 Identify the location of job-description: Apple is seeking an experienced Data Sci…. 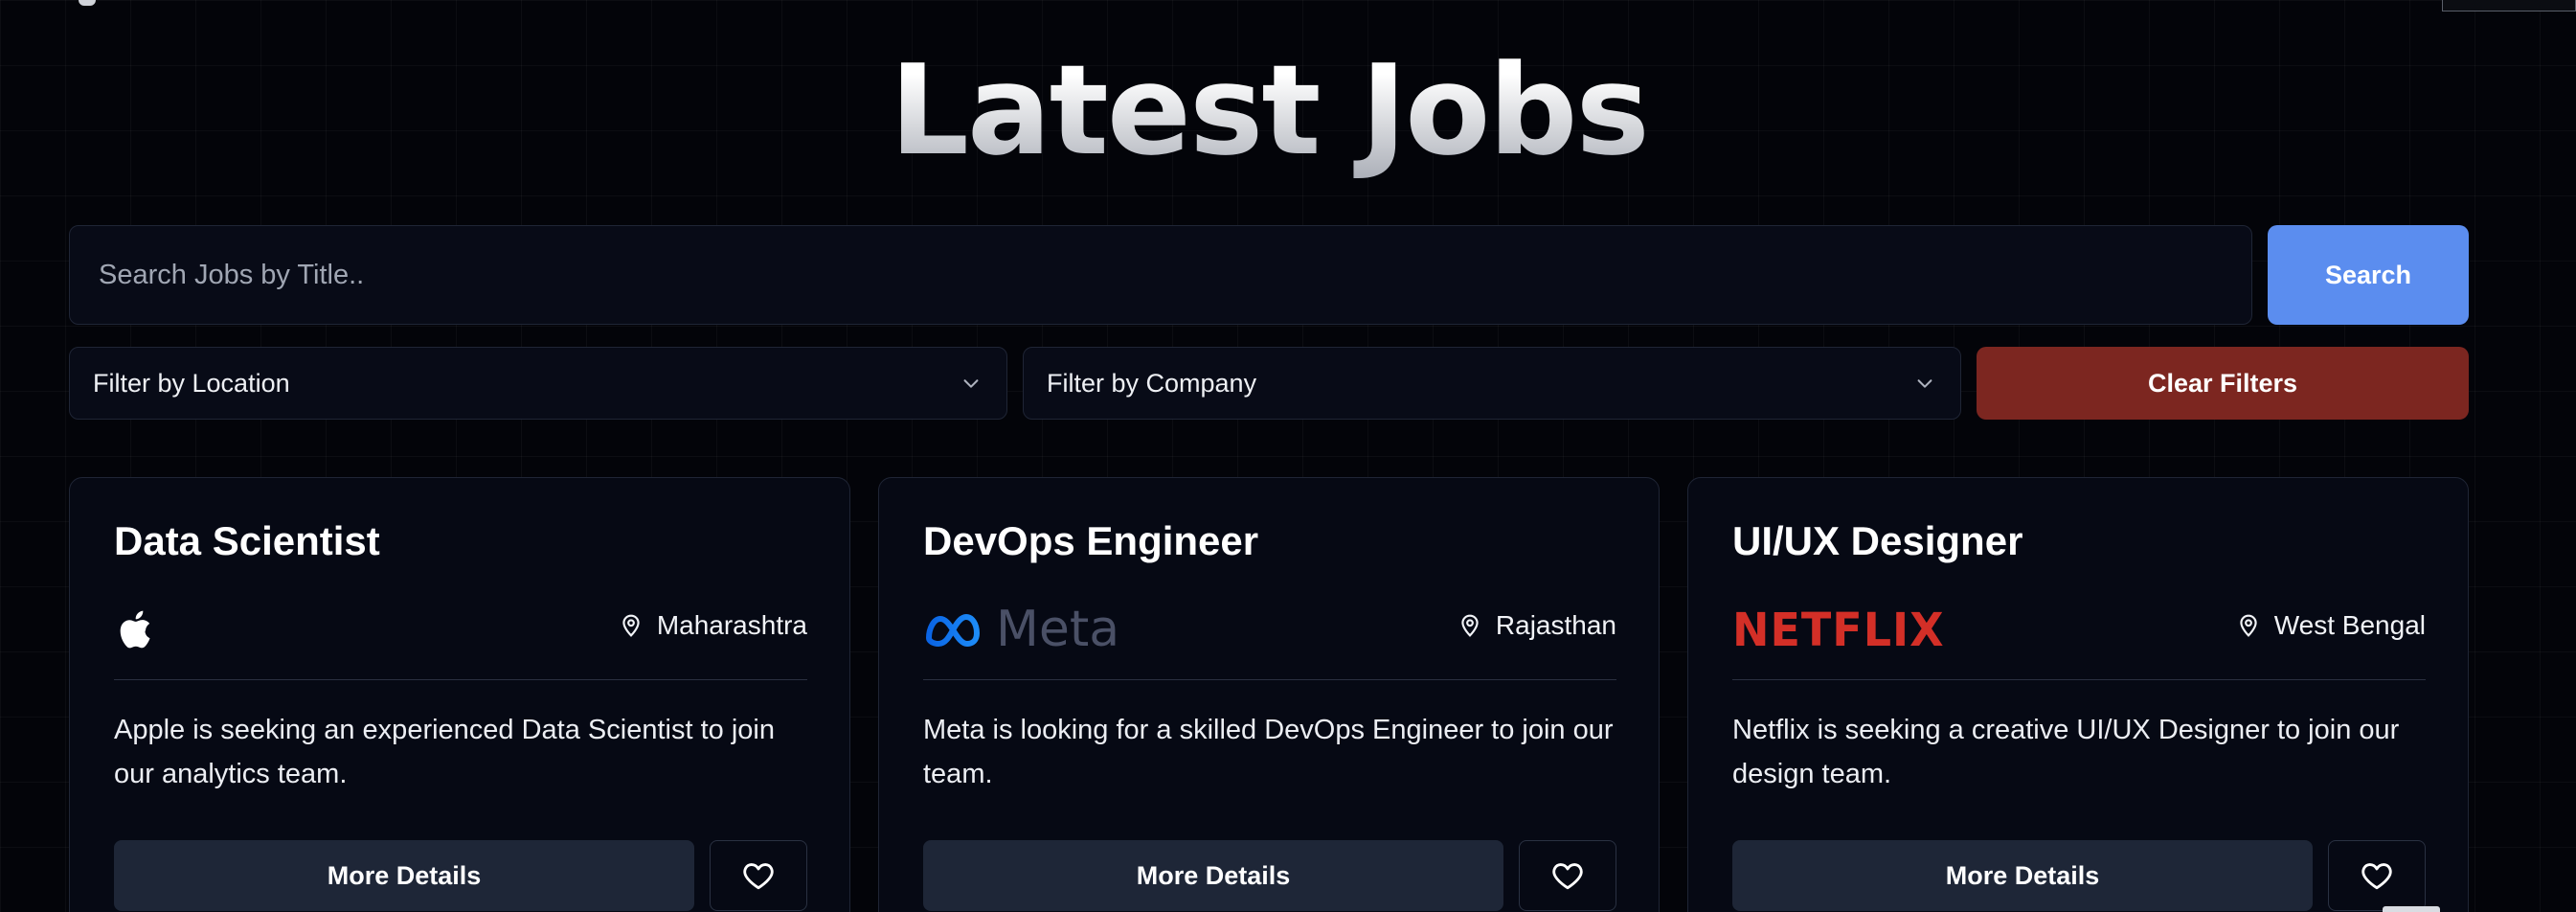
(444, 752).